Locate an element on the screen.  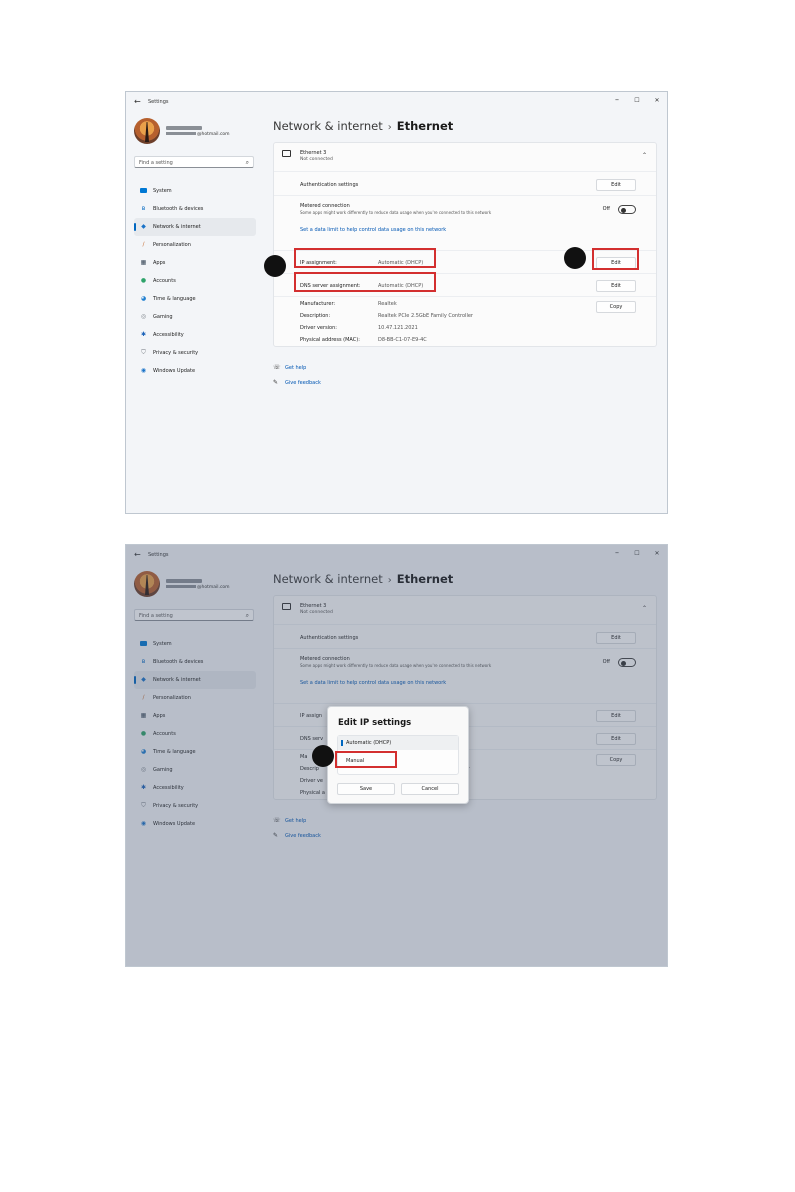
manufacturer-value: Realtek is located at coordinates (387, 304).